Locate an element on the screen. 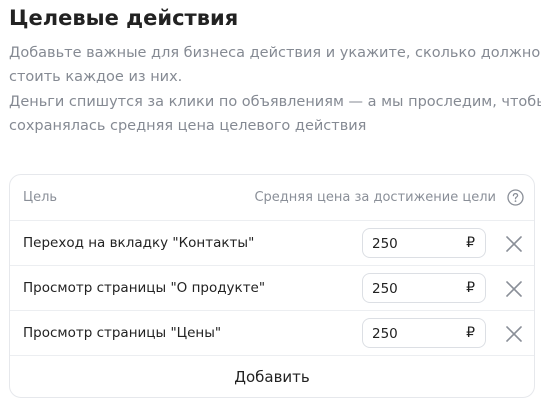 The height and width of the screenshot is (408, 541). description-line: стоить каждое из них. is located at coordinates (96, 77).